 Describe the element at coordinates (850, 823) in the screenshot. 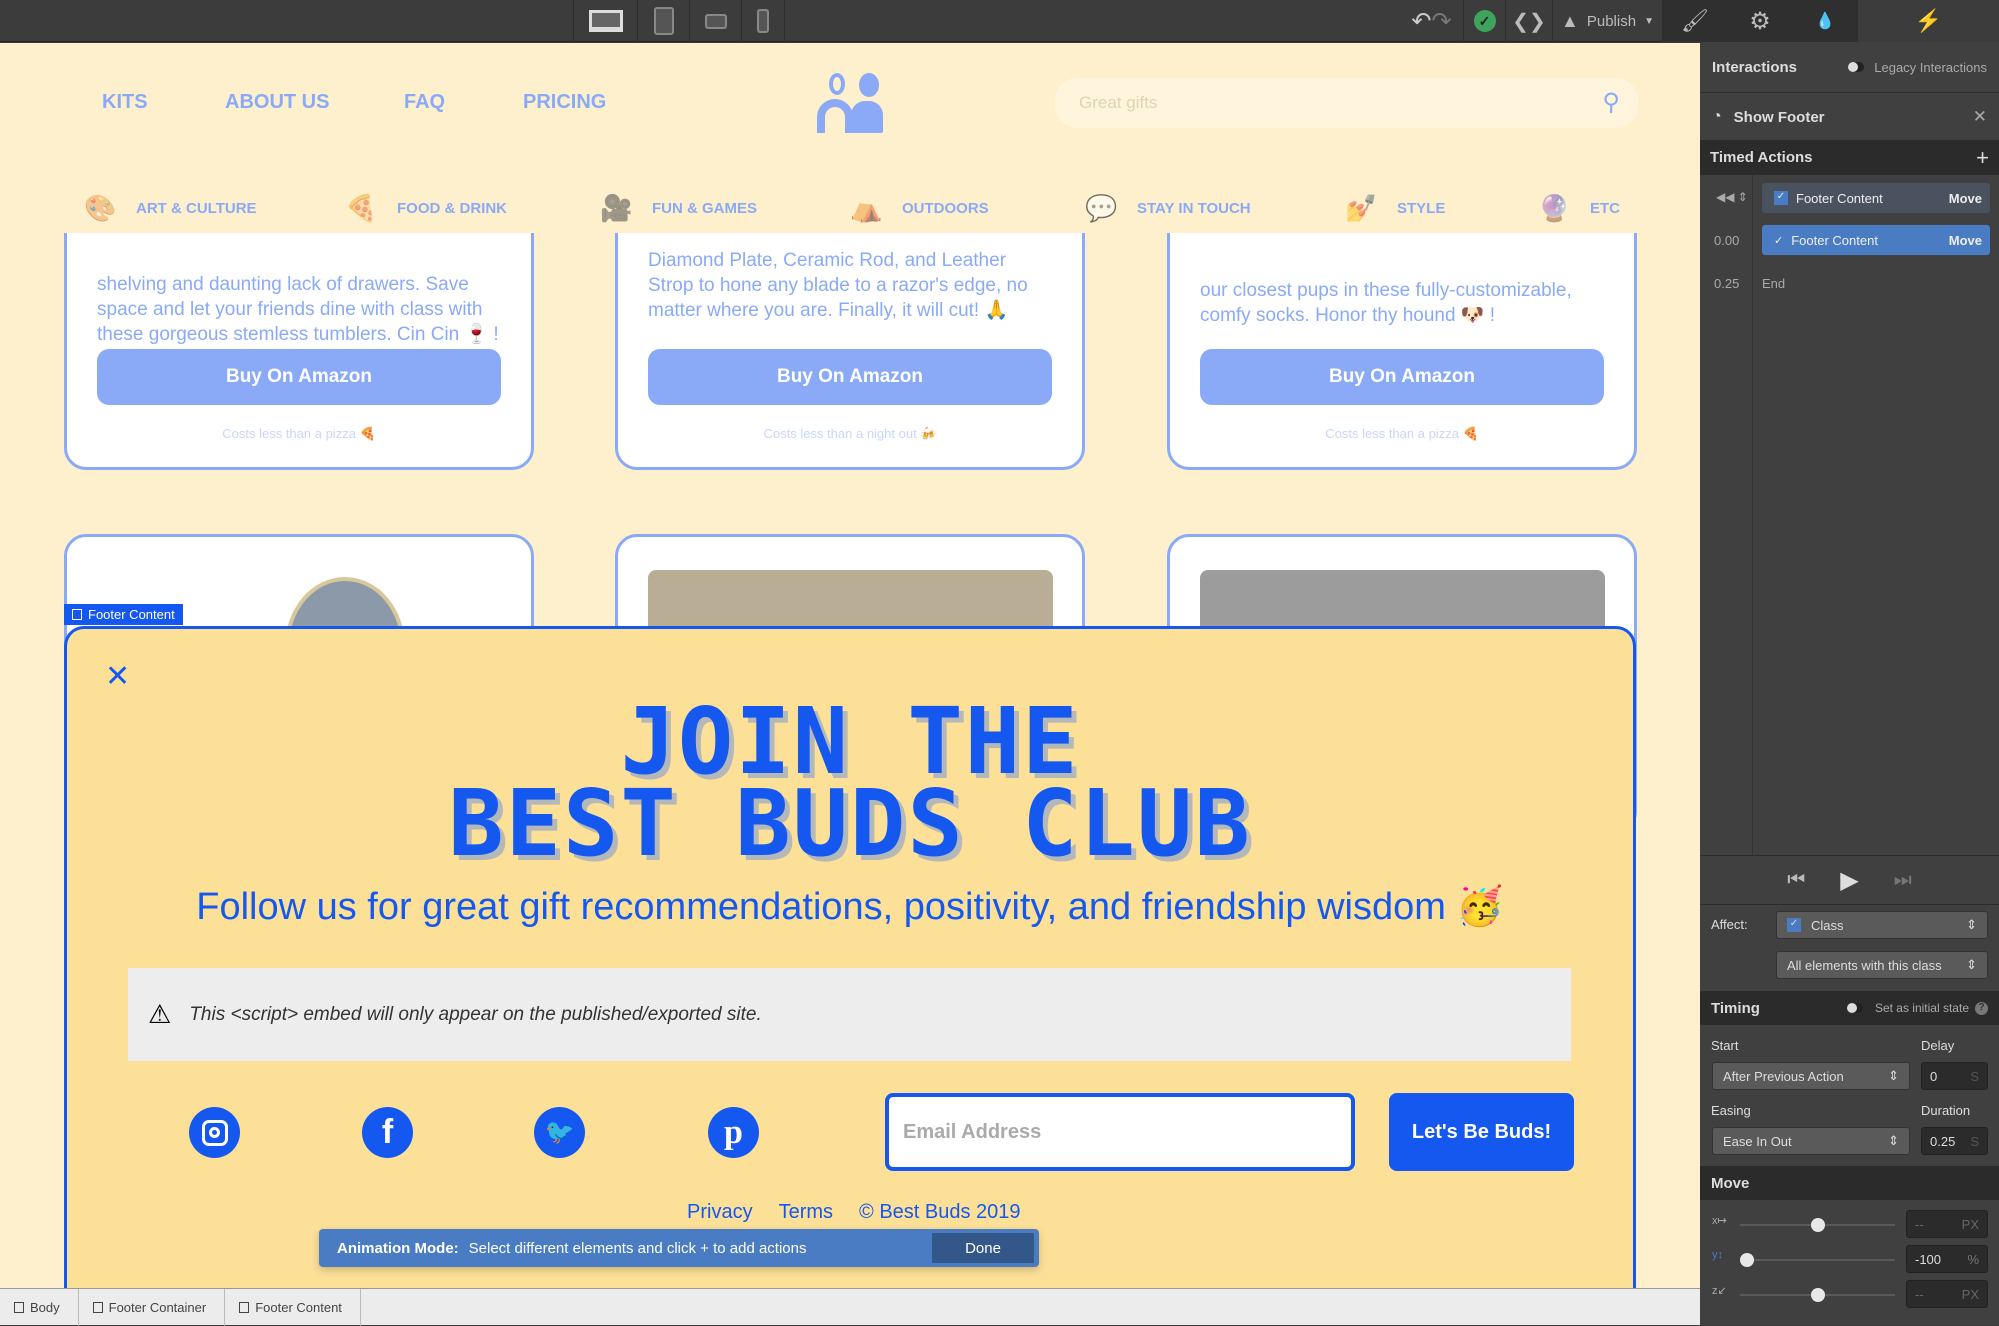

I see `footer-title-line2: BEST BUDS CLUB` at that location.